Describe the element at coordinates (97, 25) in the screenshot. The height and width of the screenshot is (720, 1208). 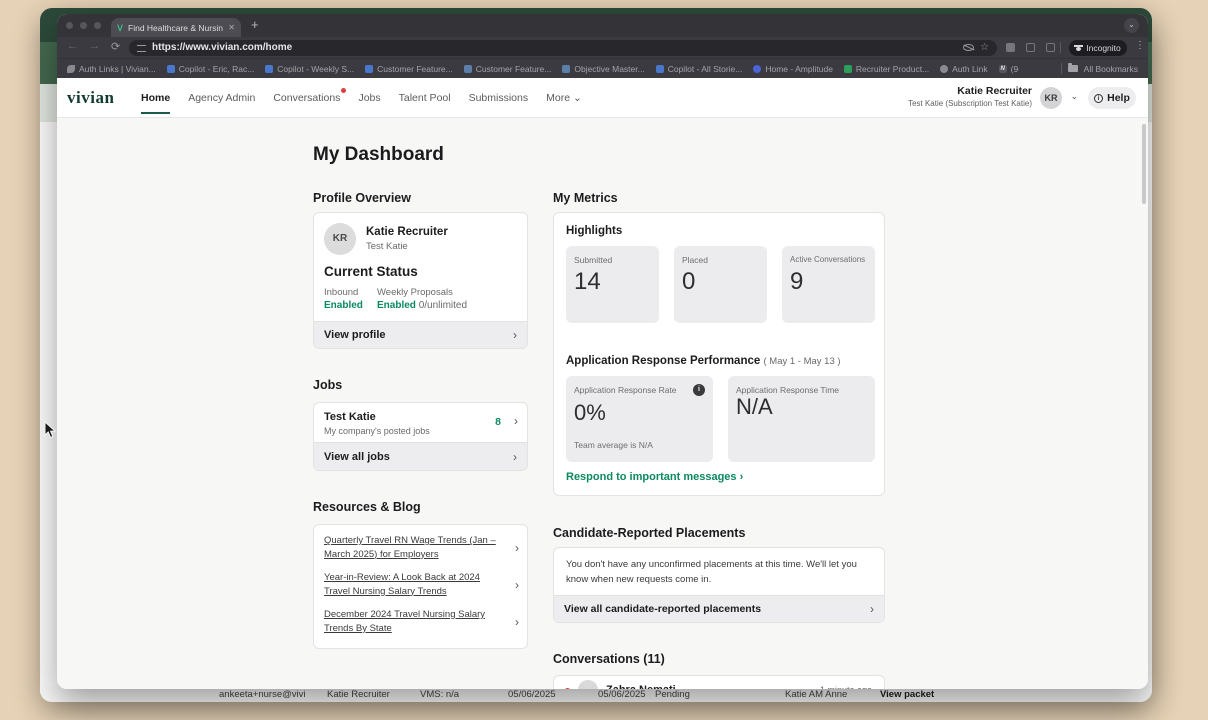
I see `window-zoom-button` at that location.